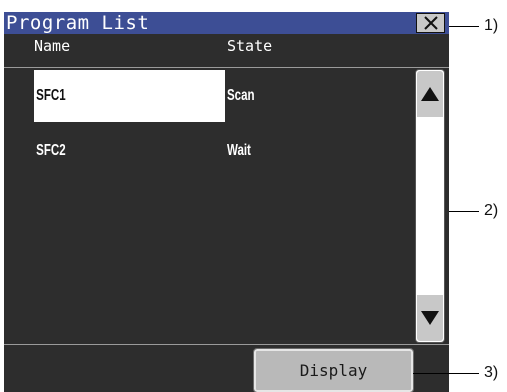  What do you see at coordinates (430, 206) in the screenshot?
I see `vertical-scrollbar` at bounding box center [430, 206].